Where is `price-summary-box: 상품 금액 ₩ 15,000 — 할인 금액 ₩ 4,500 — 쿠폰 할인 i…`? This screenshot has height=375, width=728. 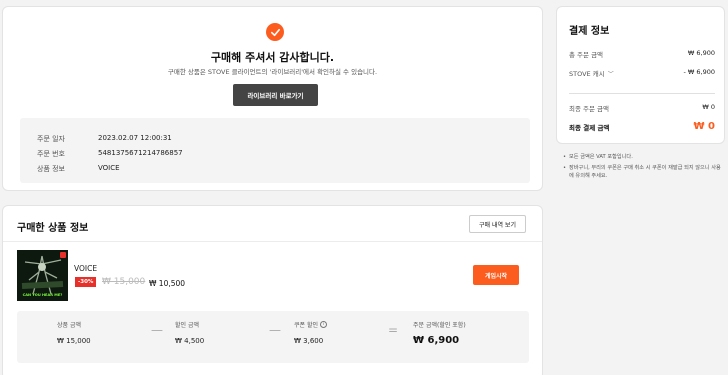
price-summary-box: 상품 금액 ₩ 15,000 — 할인 금액 ₩ 4,500 — 쿠폰 할인 i… is located at coordinates (273, 337).